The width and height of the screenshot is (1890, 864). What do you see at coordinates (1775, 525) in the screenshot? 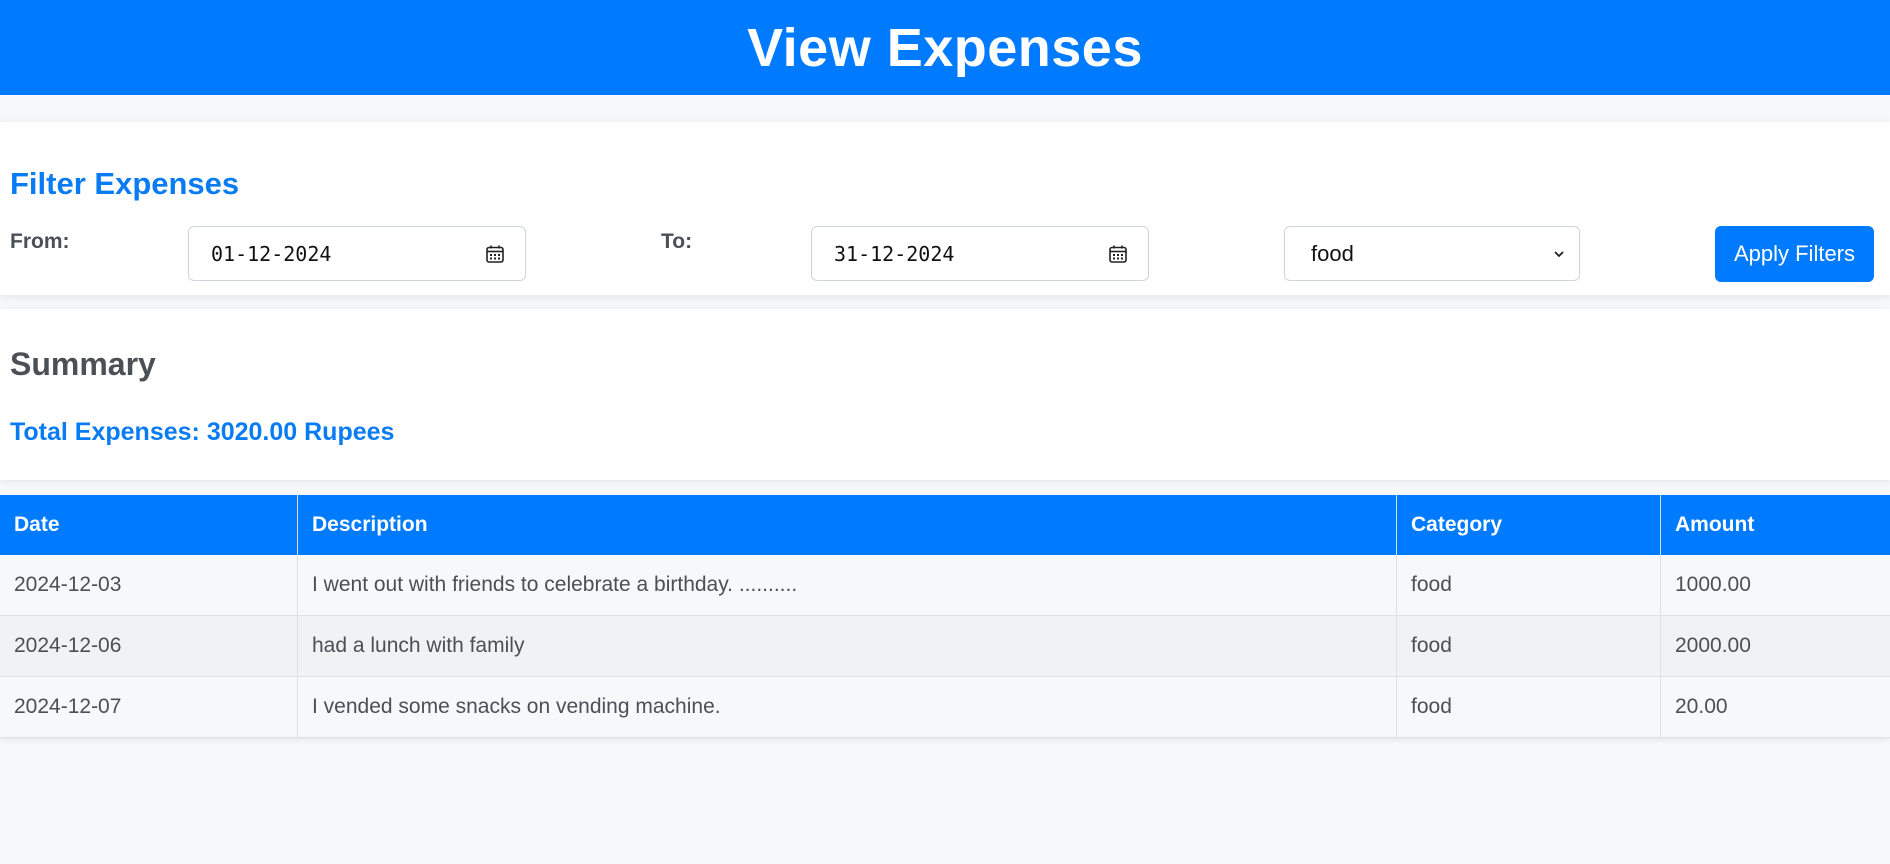
I see `column-header-amount: Amount` at bounding box center [1775, 525].